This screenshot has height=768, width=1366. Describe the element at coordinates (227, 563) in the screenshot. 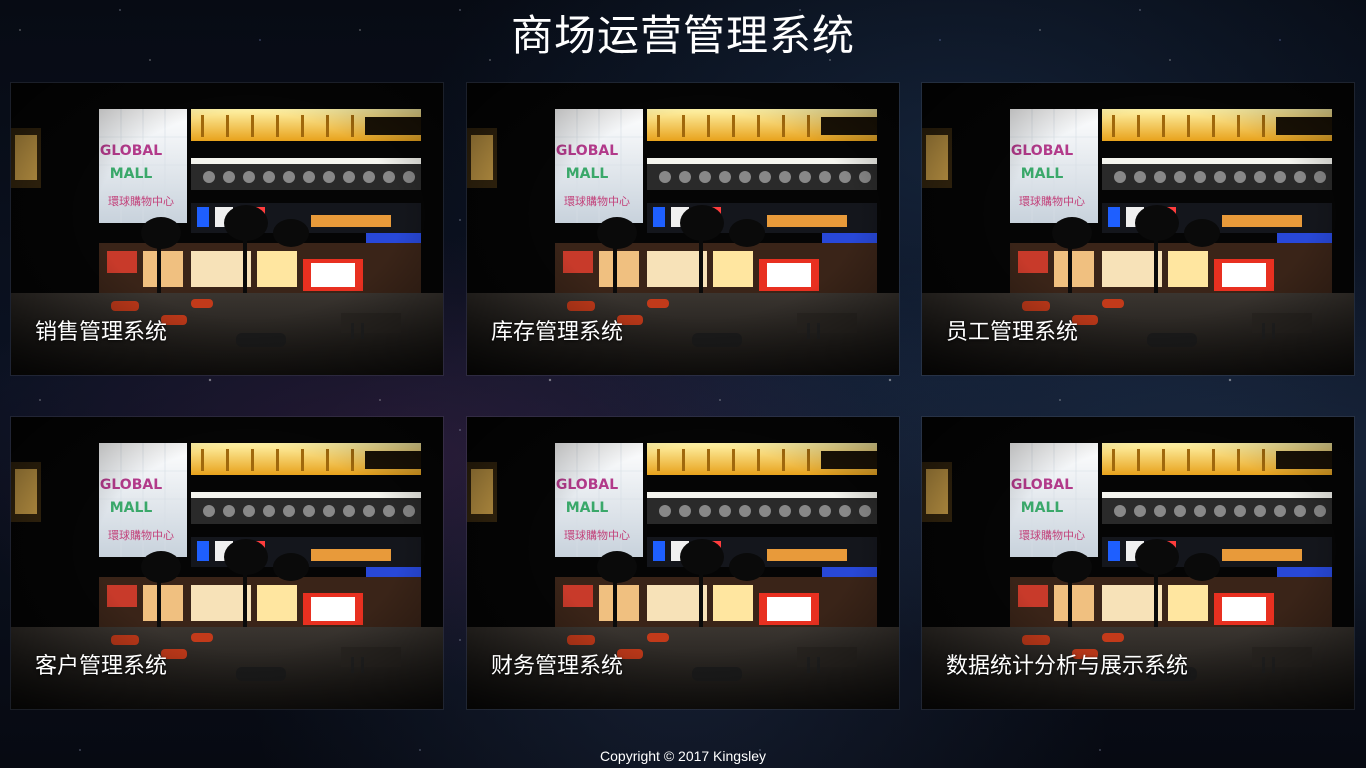

I see `module-card-customer: GLOBAL MALL 環球購物中心 客户管理系统` at that location.